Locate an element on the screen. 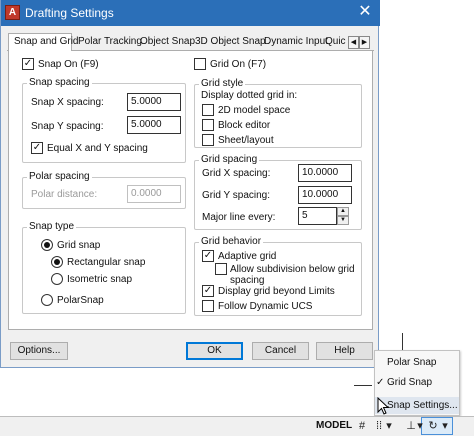 The image size is (474, 436). tab-object-snap: Object Snap is located at coordinates (167, 43).